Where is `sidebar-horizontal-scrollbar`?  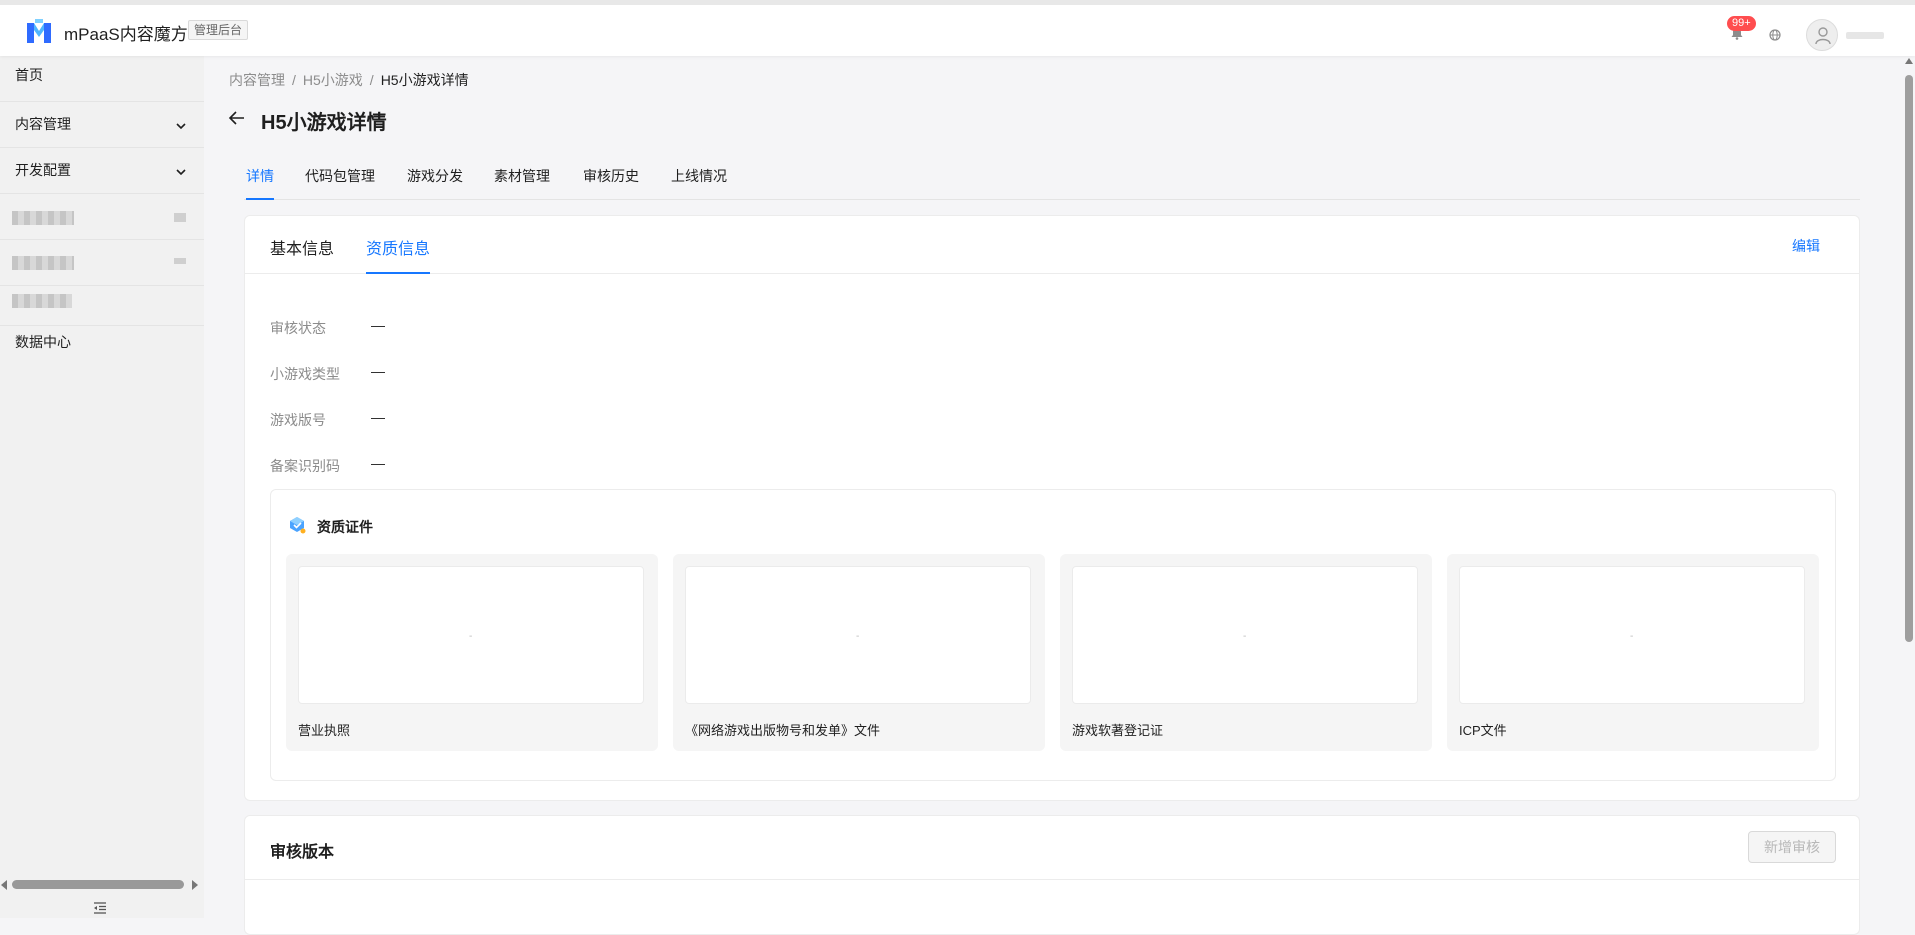
sidebar-horizontal-scrollbar is located at coordinates (102, 883).